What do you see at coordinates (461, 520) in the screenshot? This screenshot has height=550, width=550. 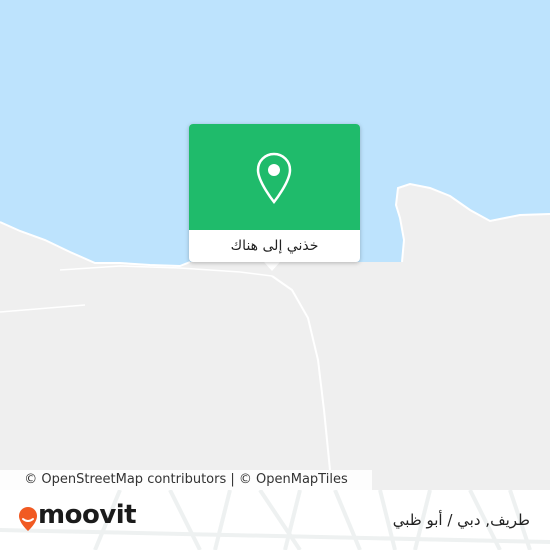 I see `place-name: طريف, دبي / أبو ظبي` at bounding box center [461, 520].